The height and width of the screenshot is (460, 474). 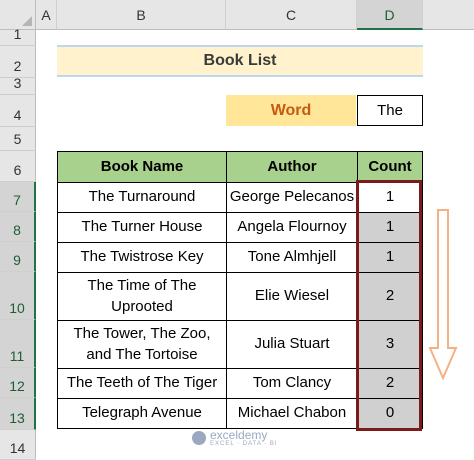 I want to click on row-header-6: 6, so click(x=18, y=166).